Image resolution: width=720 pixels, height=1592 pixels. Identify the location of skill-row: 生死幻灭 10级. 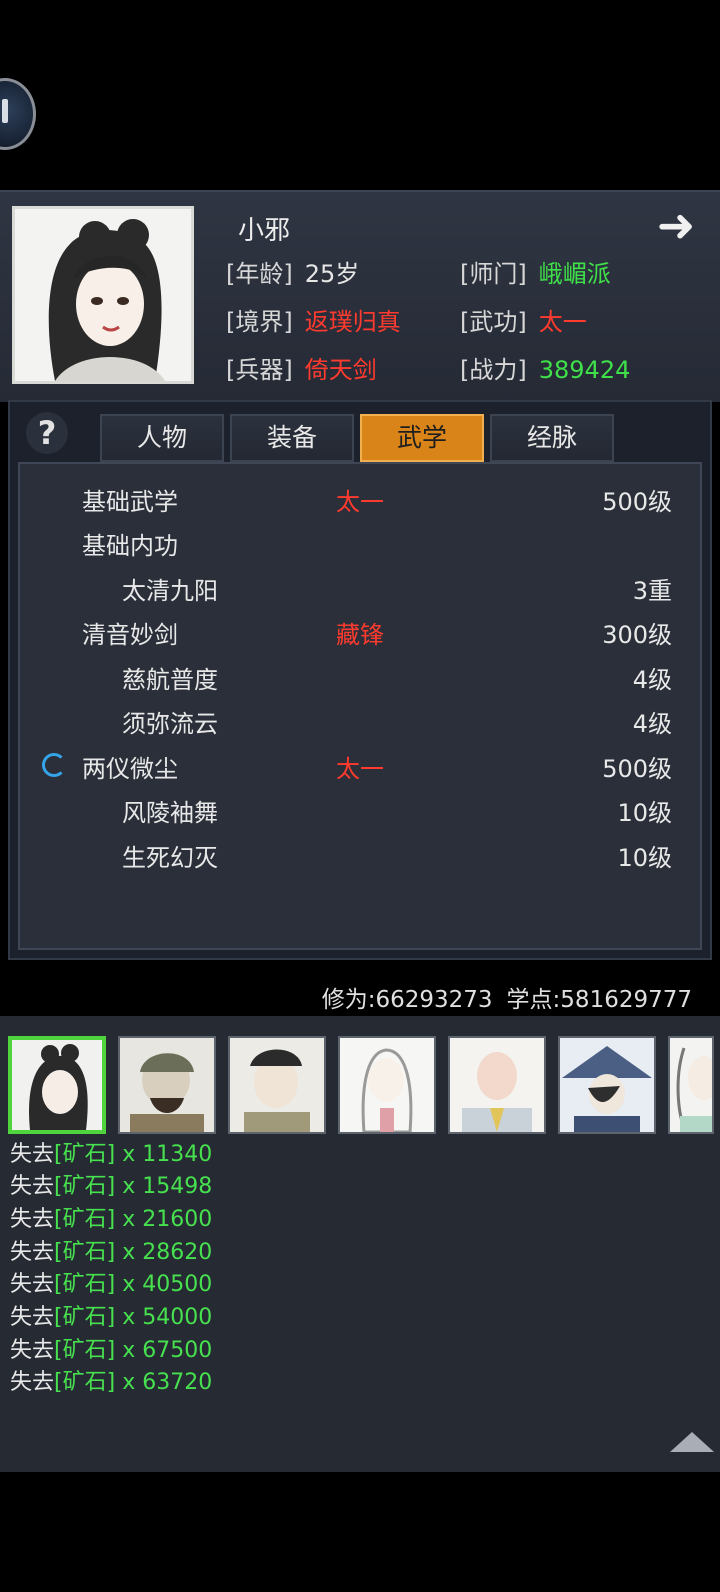
(362, 852).